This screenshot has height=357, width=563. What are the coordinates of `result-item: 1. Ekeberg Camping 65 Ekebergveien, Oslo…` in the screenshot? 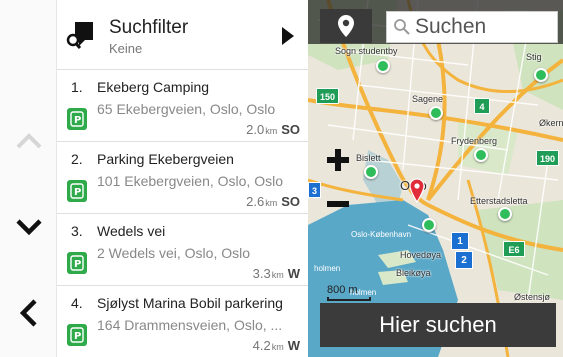 It's located at (182, 106).